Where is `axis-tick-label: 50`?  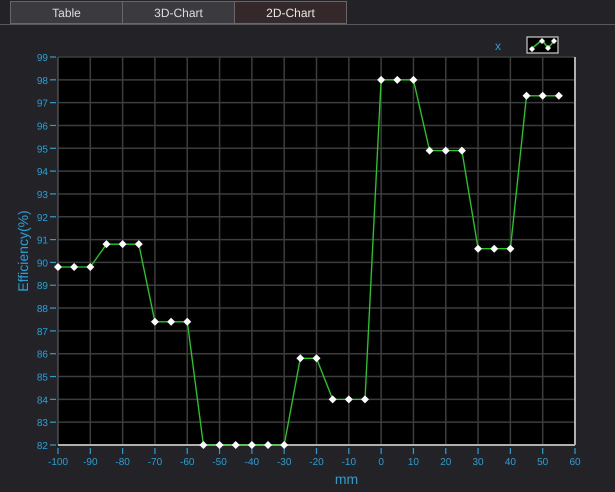
axis-tick-label: 50 is located at coordinates (542, 462).